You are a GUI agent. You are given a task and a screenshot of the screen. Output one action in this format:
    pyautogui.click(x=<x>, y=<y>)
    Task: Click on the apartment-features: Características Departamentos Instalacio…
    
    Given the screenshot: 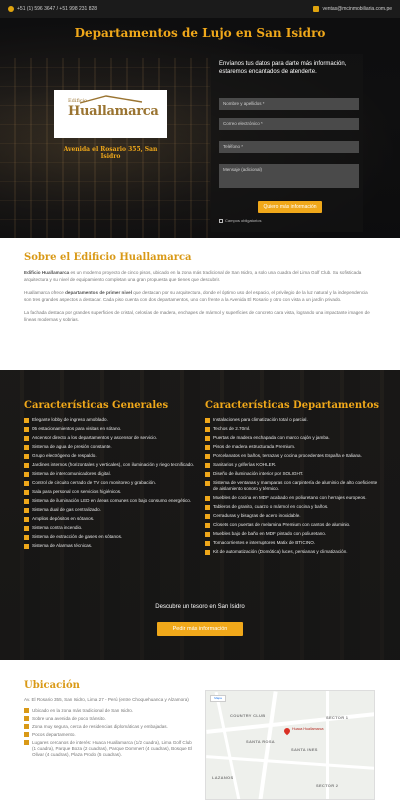 What is the action you would take?
    pyautogui.click(x=292, y=479)
    